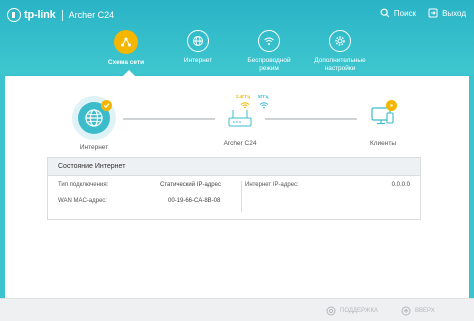 The width and height of the screenshot is (474, 321). What do you see at coordinates (190, 185) in the screenshot?
I see `connection-type-value: Статический IP-адрес` at bounding box center [190, 185].